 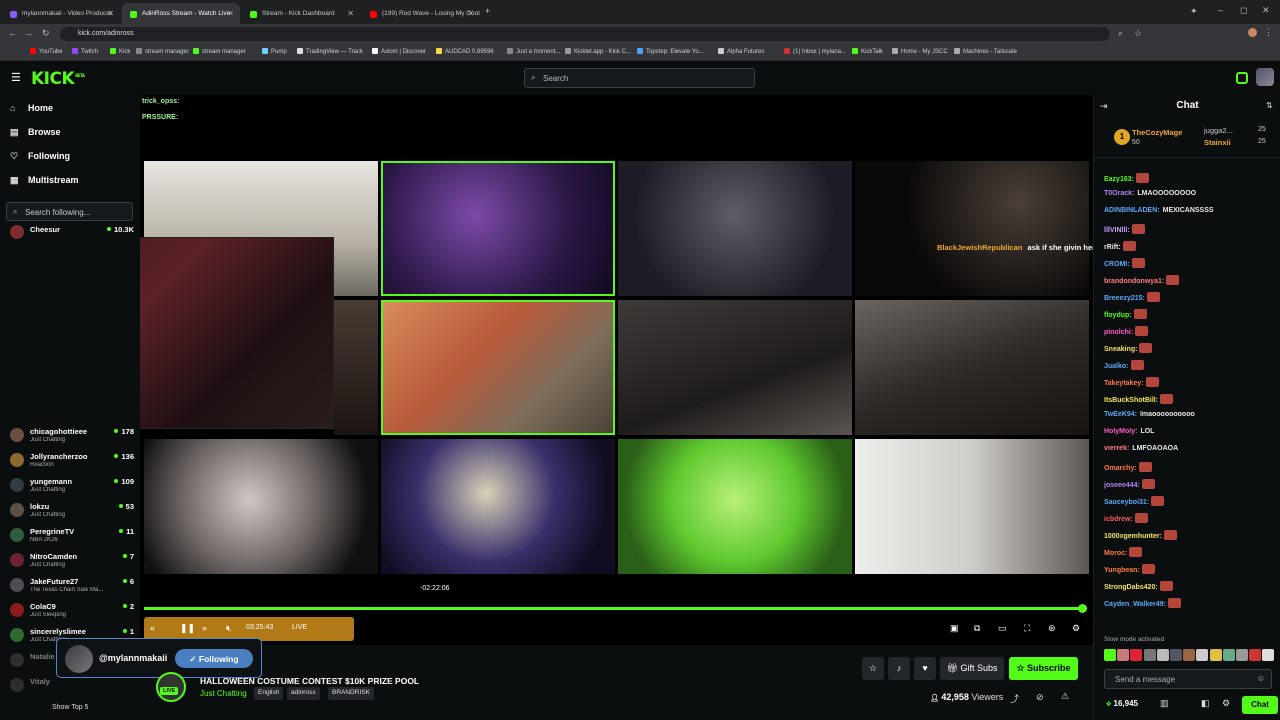 What do you see at coordinates (72, 489) in the screenshot?
I see `followed-channel: yungemann Just Chatting 109` at bounding box center [72, 489].